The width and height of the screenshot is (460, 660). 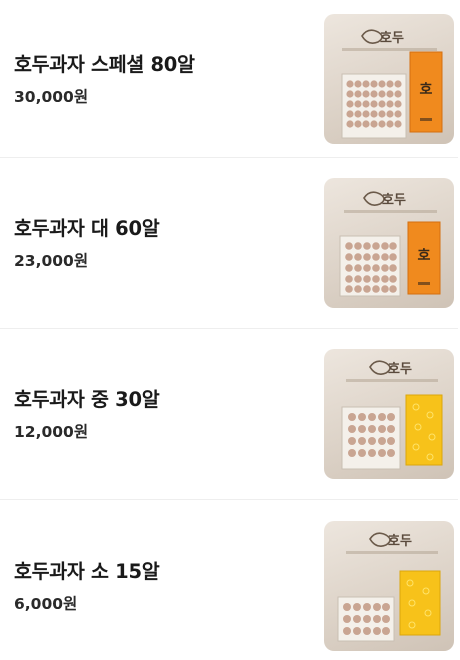 I want to click on product-info: 호두과자 중 30알 12,000원, so click(x=169, y=414).